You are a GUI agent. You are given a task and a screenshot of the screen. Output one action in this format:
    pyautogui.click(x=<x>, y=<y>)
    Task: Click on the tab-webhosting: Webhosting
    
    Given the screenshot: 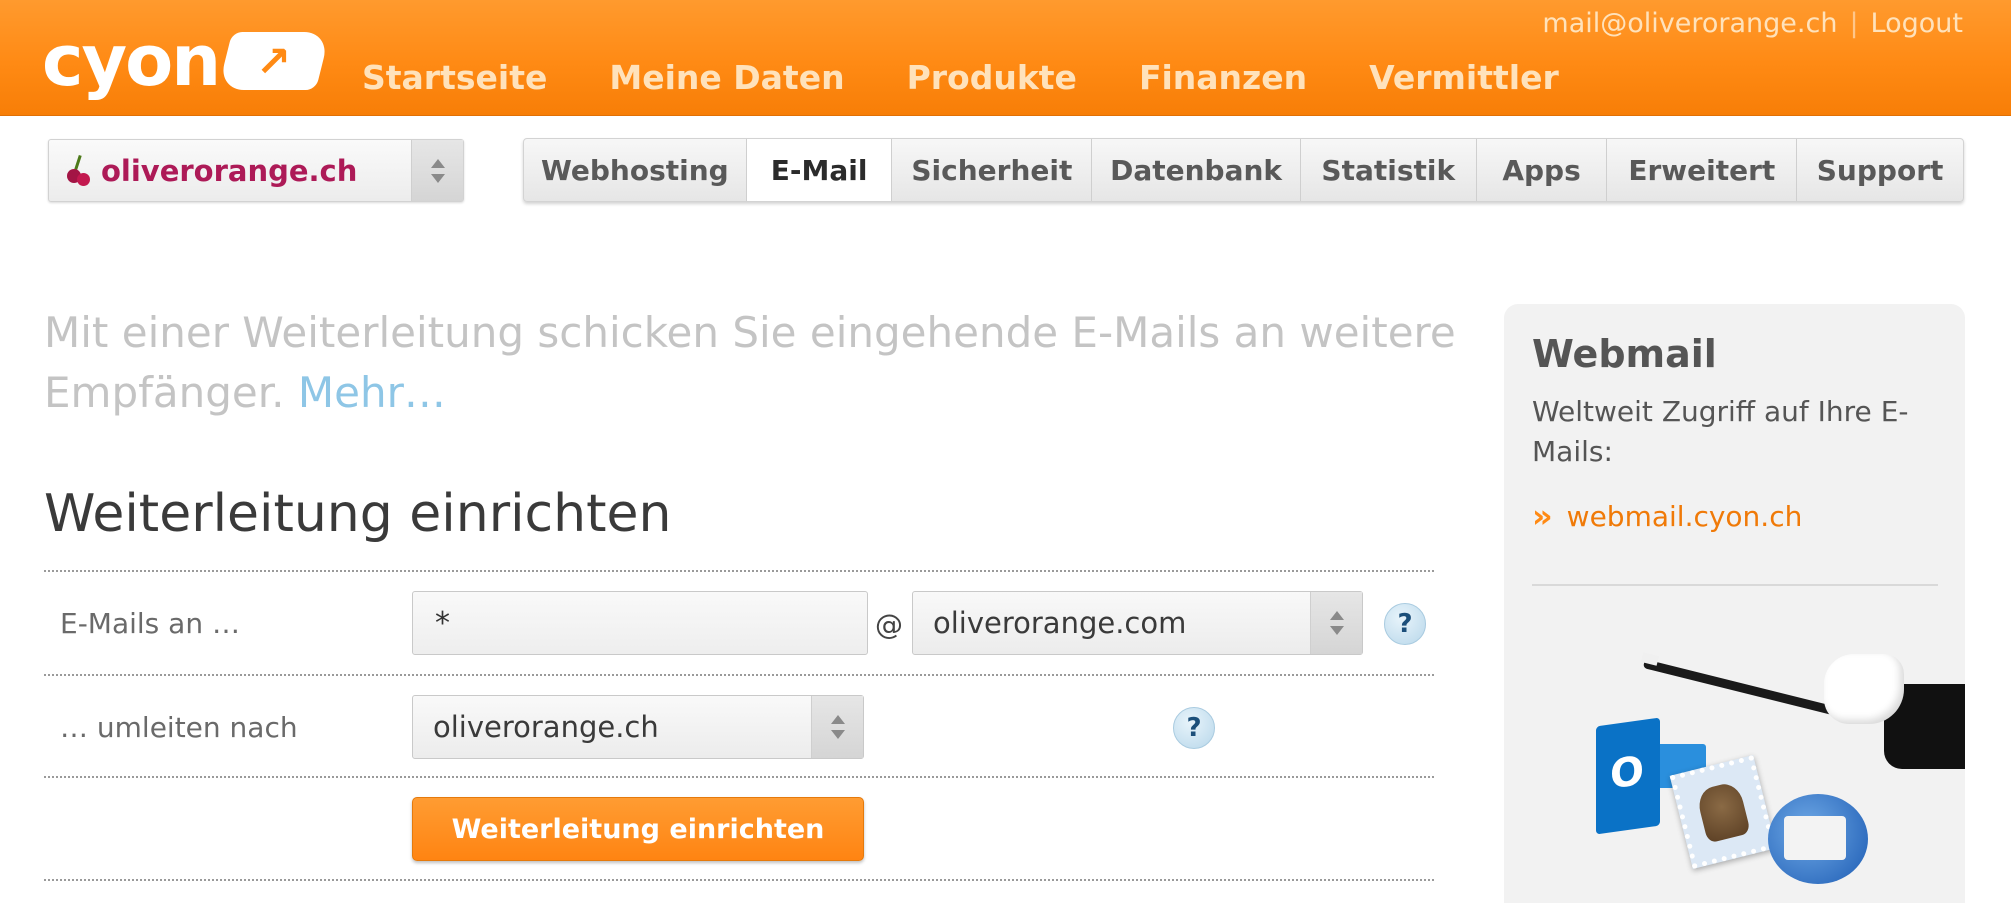 What is the action you would take?
    pyautogui.click(x=635, y=170)
    